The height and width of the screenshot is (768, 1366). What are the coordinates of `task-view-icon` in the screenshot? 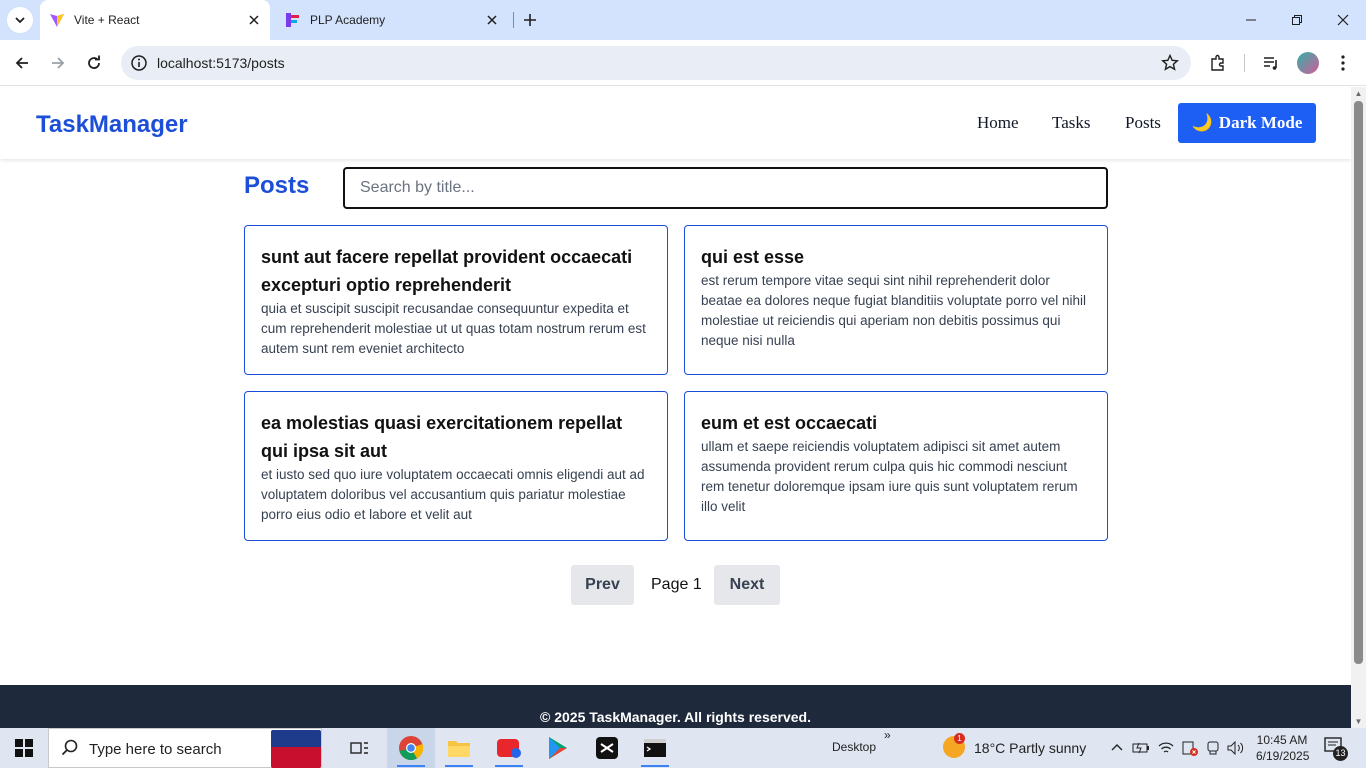 It's located at (359, 748).